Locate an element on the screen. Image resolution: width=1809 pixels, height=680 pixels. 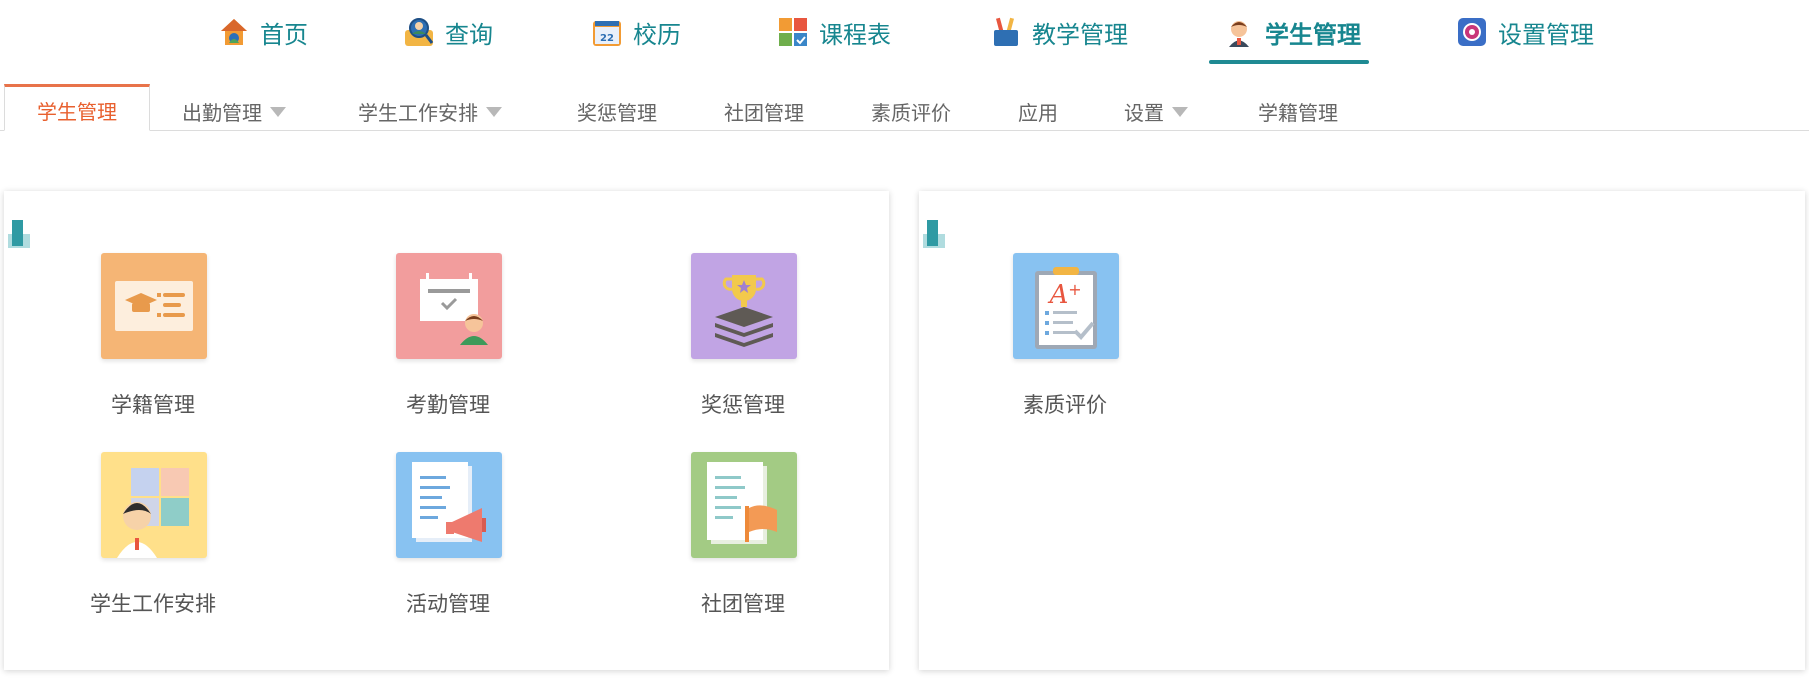
top-nav-student-management: 学生管理 is located at coordinates (1289, 32).